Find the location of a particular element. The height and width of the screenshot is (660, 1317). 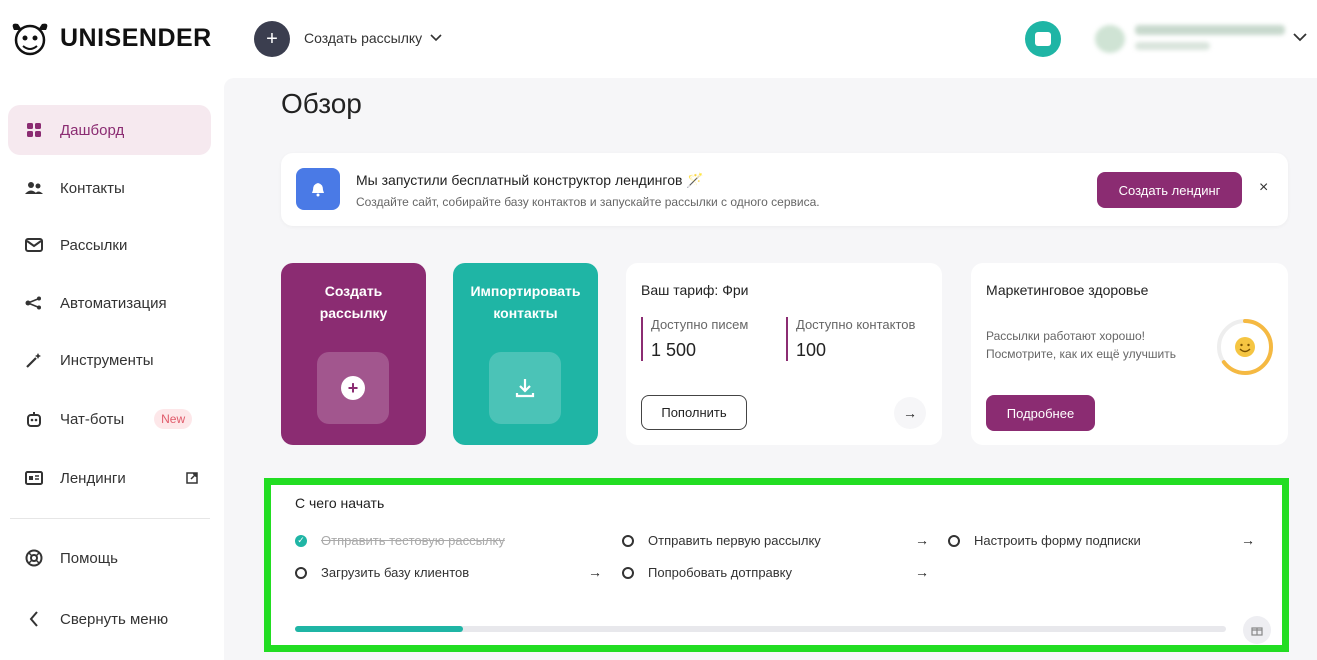

progress-fill is located at coordinates (379, 629).